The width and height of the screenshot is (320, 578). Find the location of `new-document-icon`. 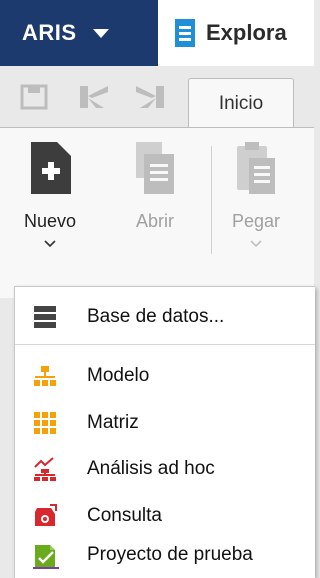

new-document-icon is located at coordinates (50, 170).